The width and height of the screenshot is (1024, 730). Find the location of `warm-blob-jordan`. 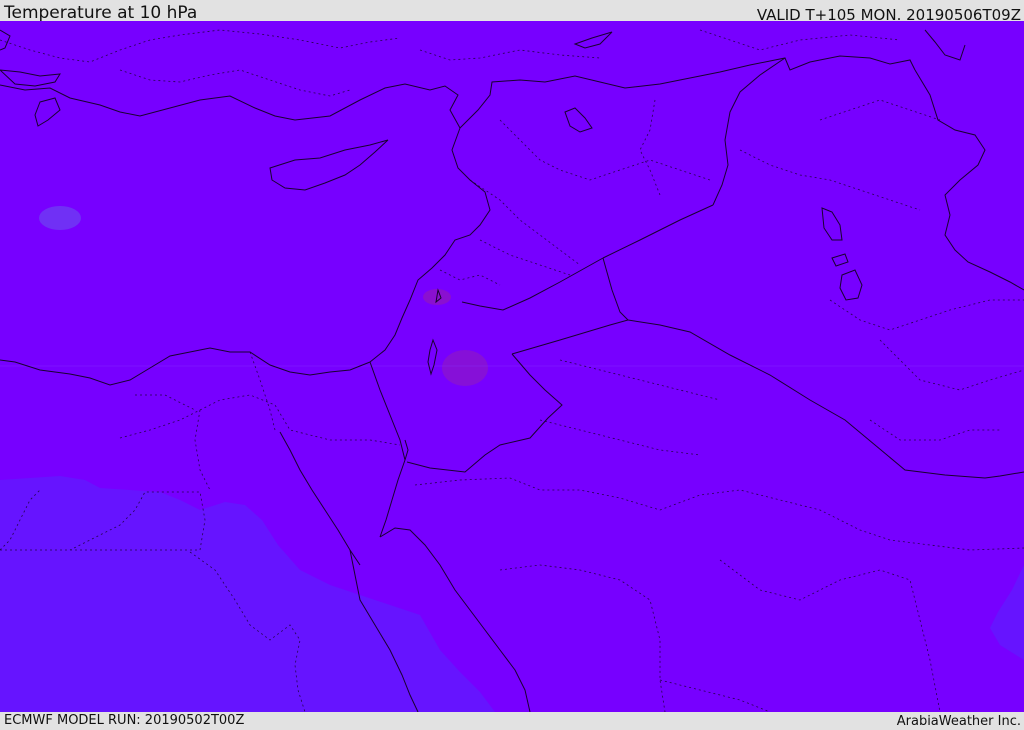

warm-blob-jordan is located at coordinates (465, 368).